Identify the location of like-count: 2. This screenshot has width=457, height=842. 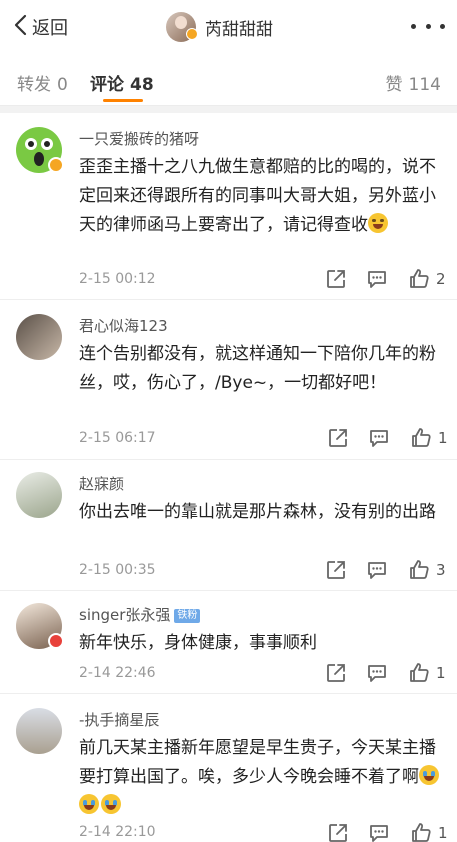
(441, 279).